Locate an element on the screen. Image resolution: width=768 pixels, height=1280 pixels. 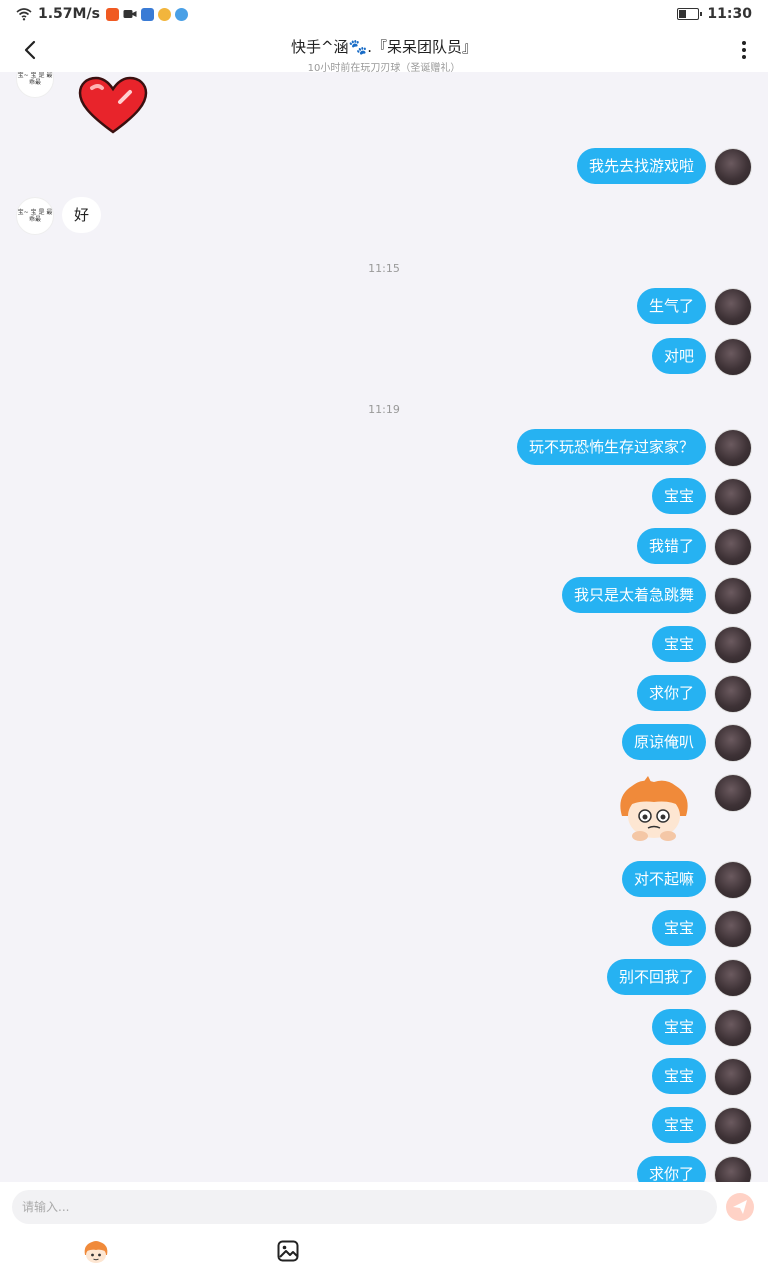
contact-name: 快手^涵🐾.『呆呆团队员』 is located at coordinates (384, 42).